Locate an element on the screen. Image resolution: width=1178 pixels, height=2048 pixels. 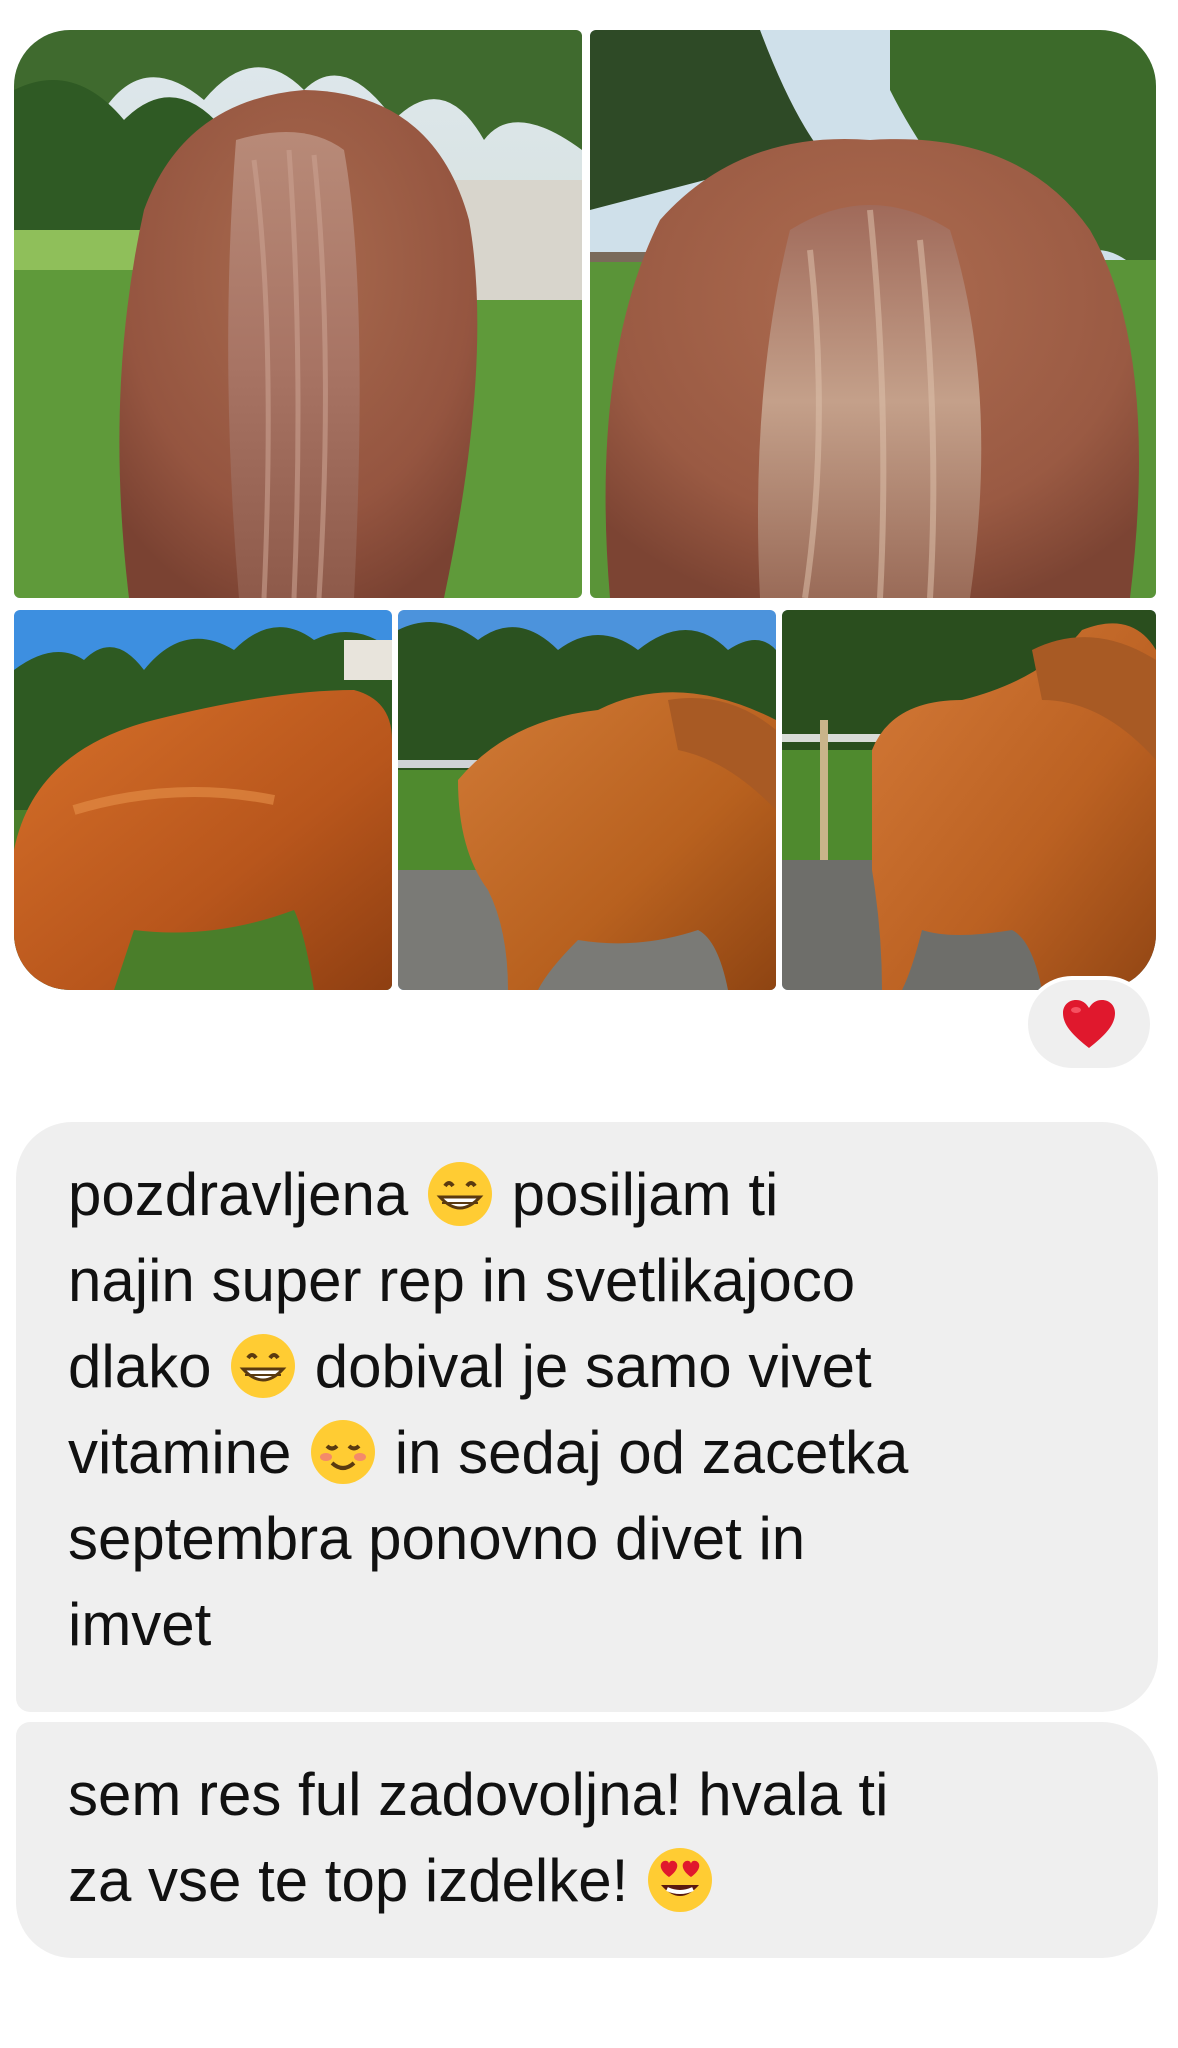
message-text: najin super rep in svetlikajoco is located at coordinates (462, 1280).